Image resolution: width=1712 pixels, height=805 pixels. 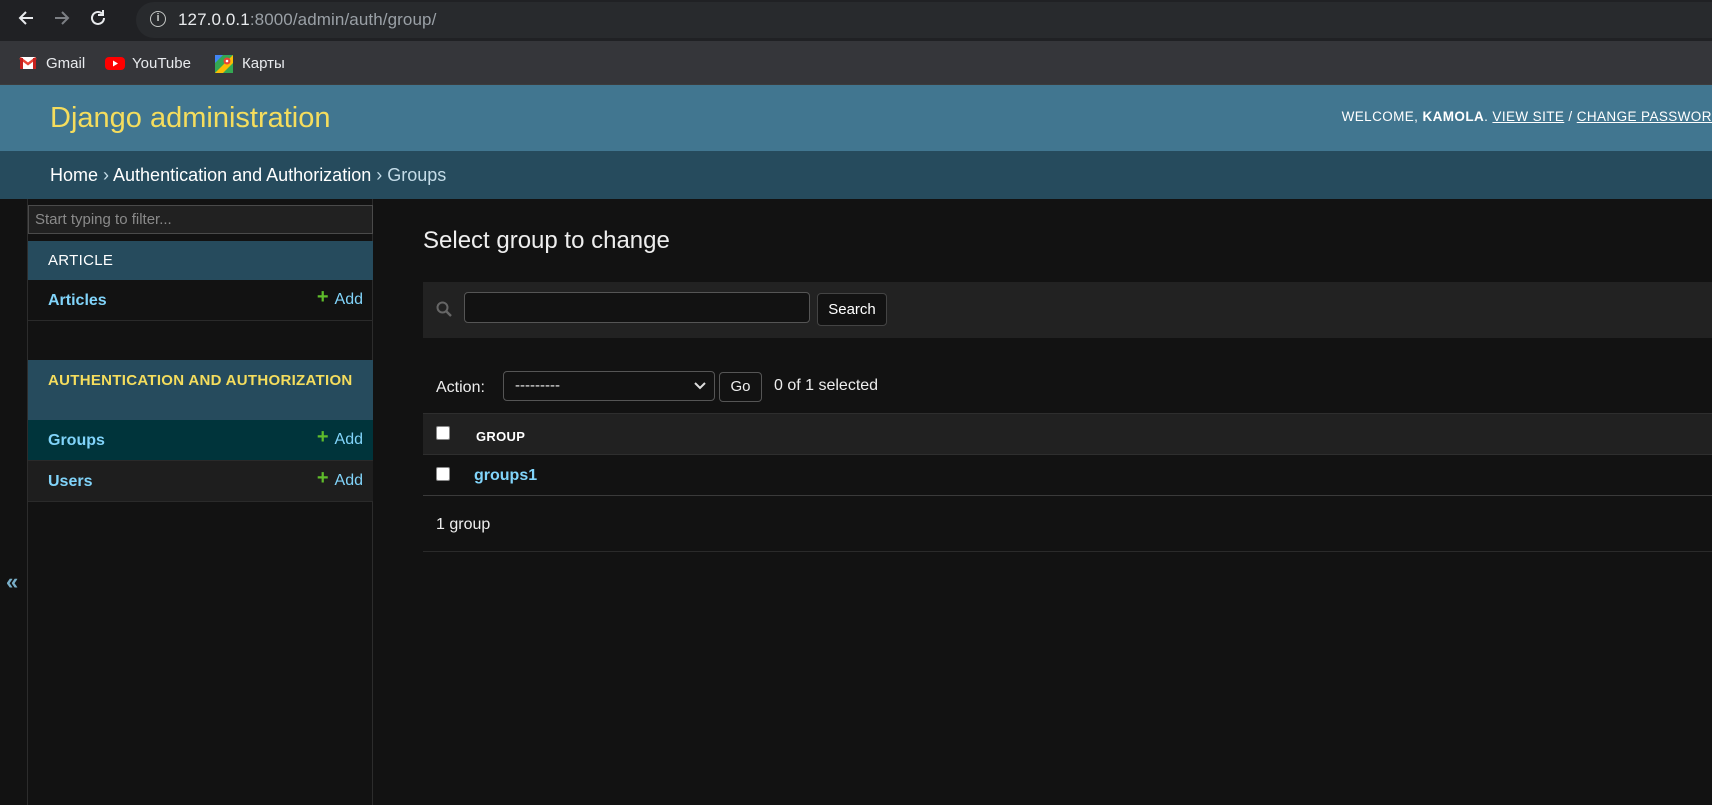 I want to click on paginator: 1 group, so click(x=1067, y=524).